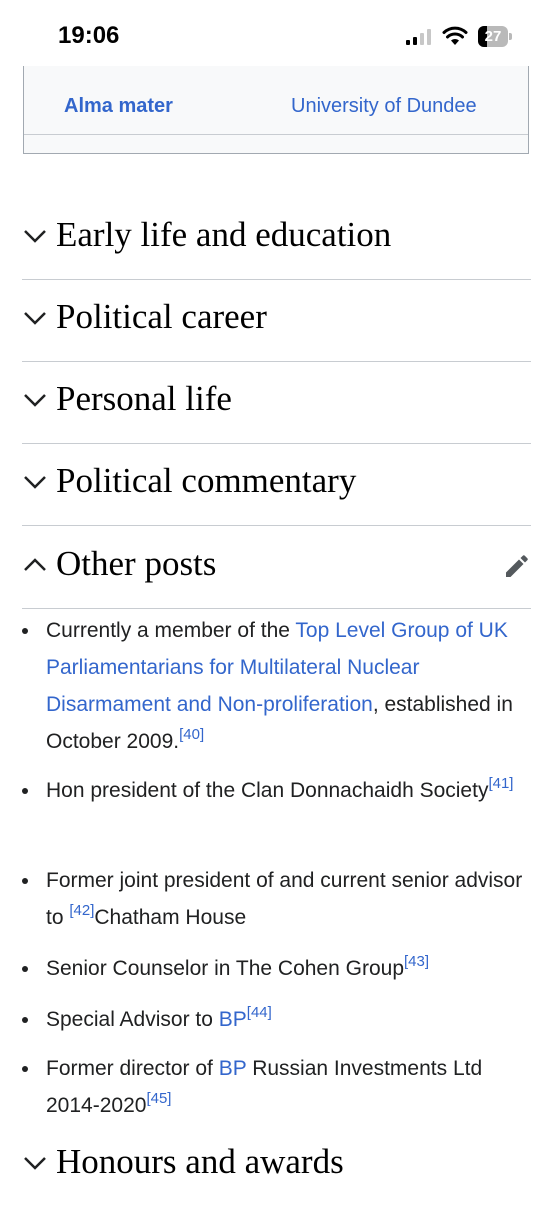 This screenshot has width=554, height=1206. I want to click on chevron-up-icon, so click(35, 564).